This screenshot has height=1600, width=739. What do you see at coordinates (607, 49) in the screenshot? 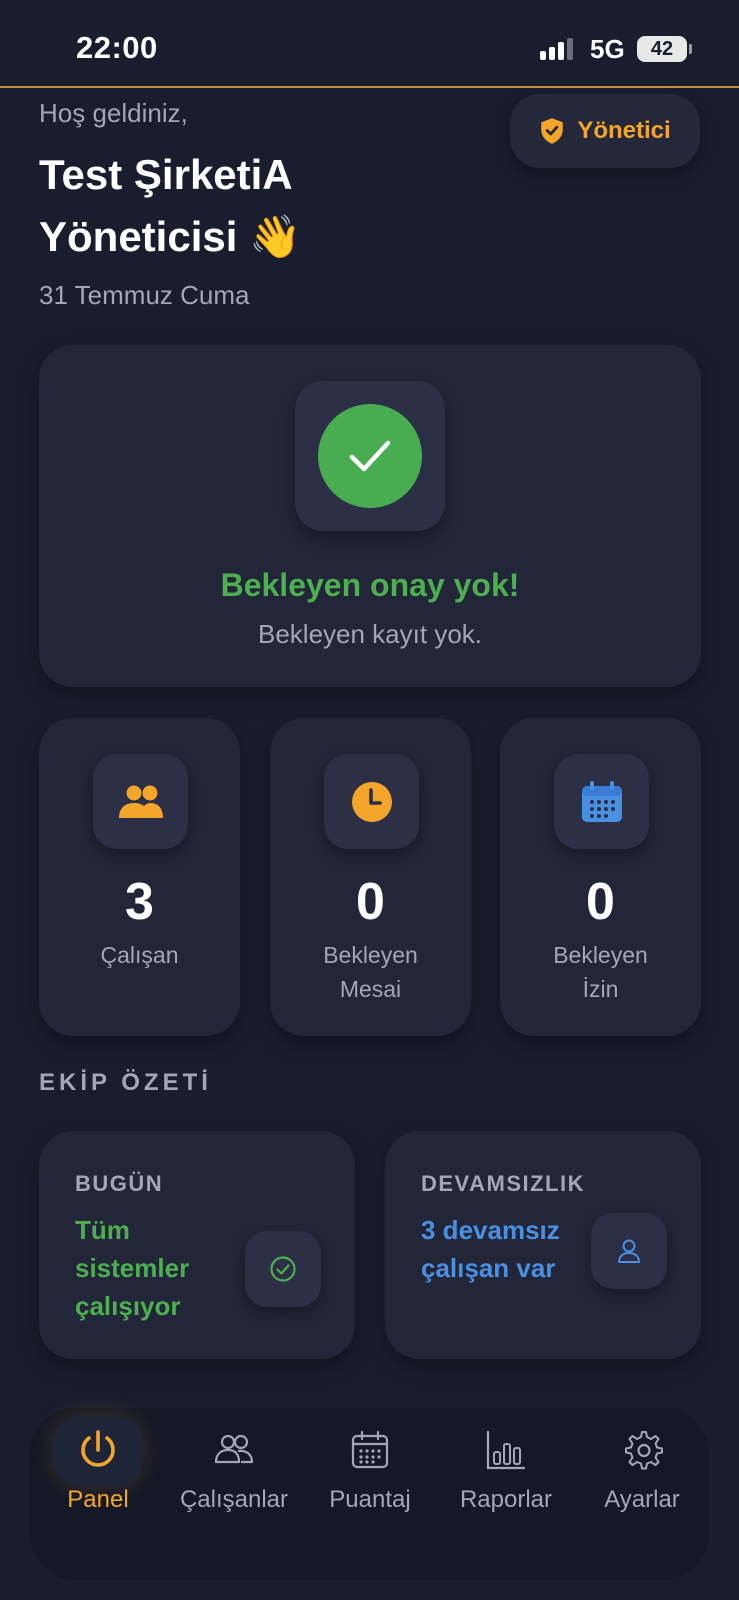
I see `network-type: 5G` at bounding box center [607, 49].